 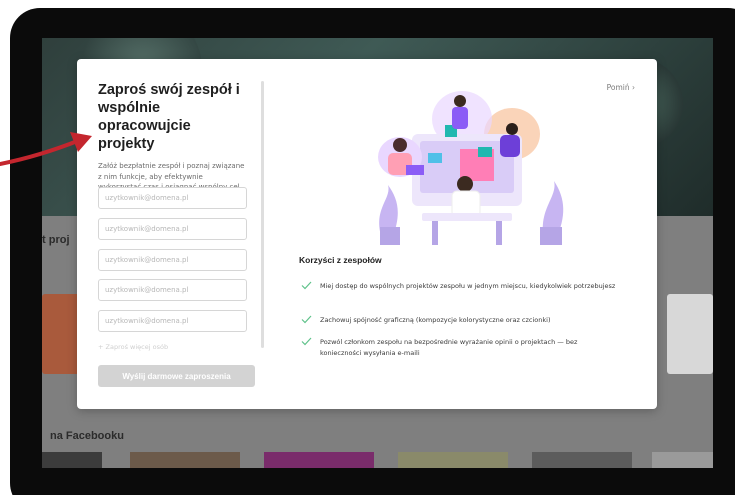 What do you see at coordinates (471, 168) in the screenshot?
I see `team-illustration` at bounding box center [471, 168].